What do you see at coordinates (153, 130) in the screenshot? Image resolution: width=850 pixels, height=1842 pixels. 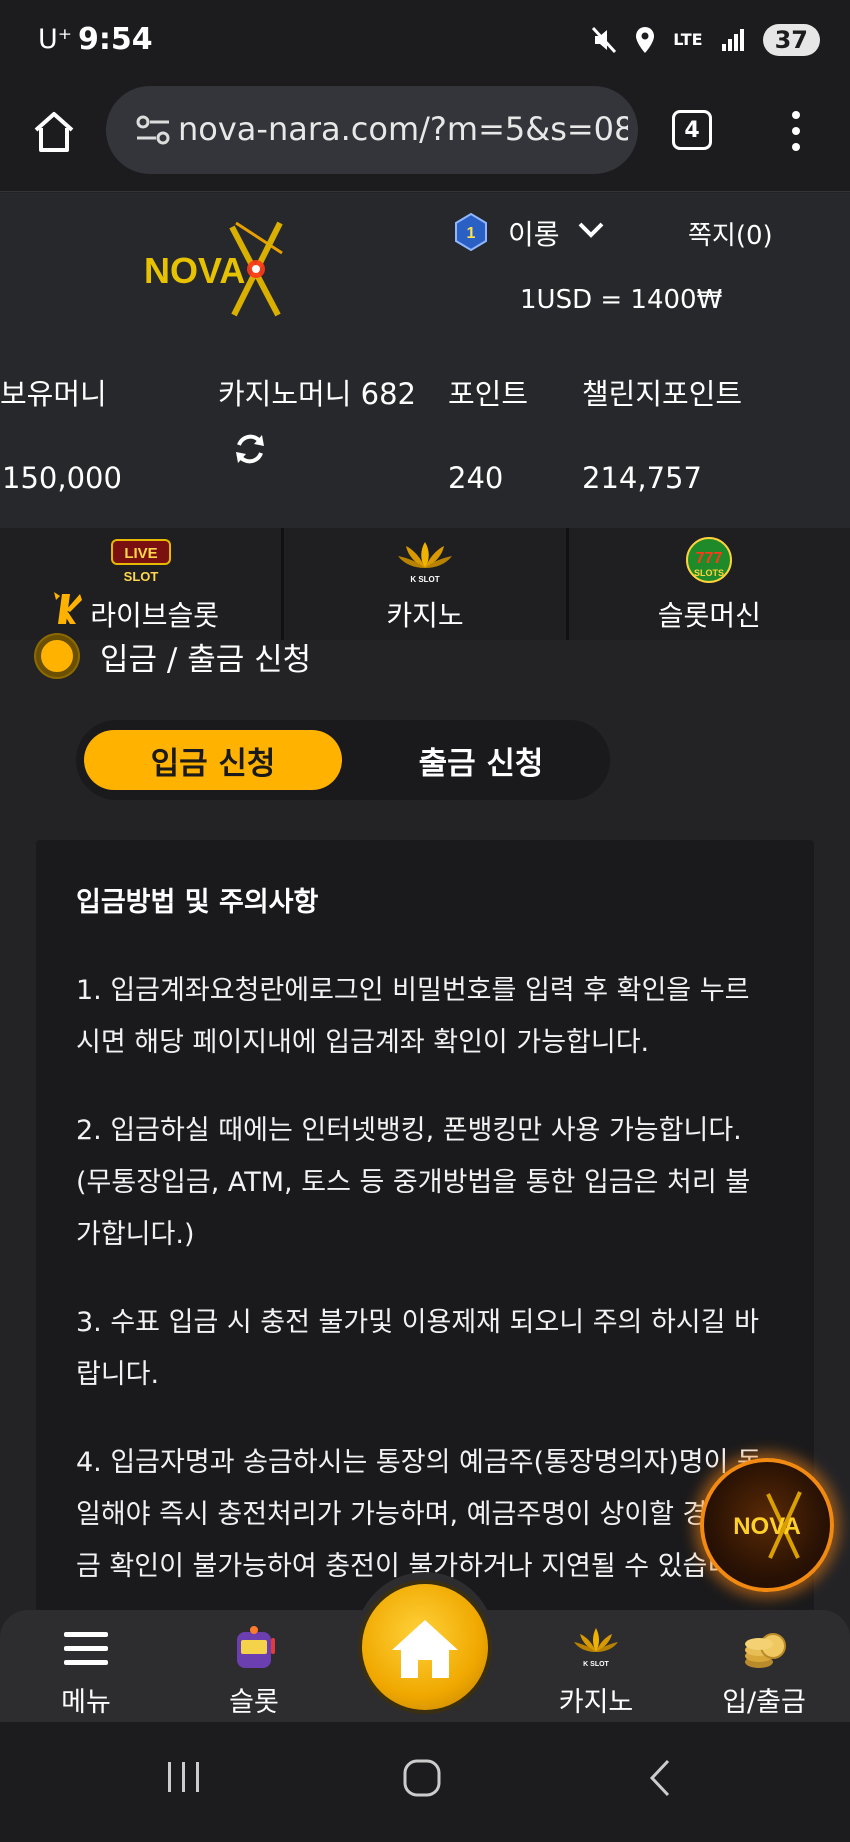 I see `site-settings-icon` at bounding box center [153, 130].